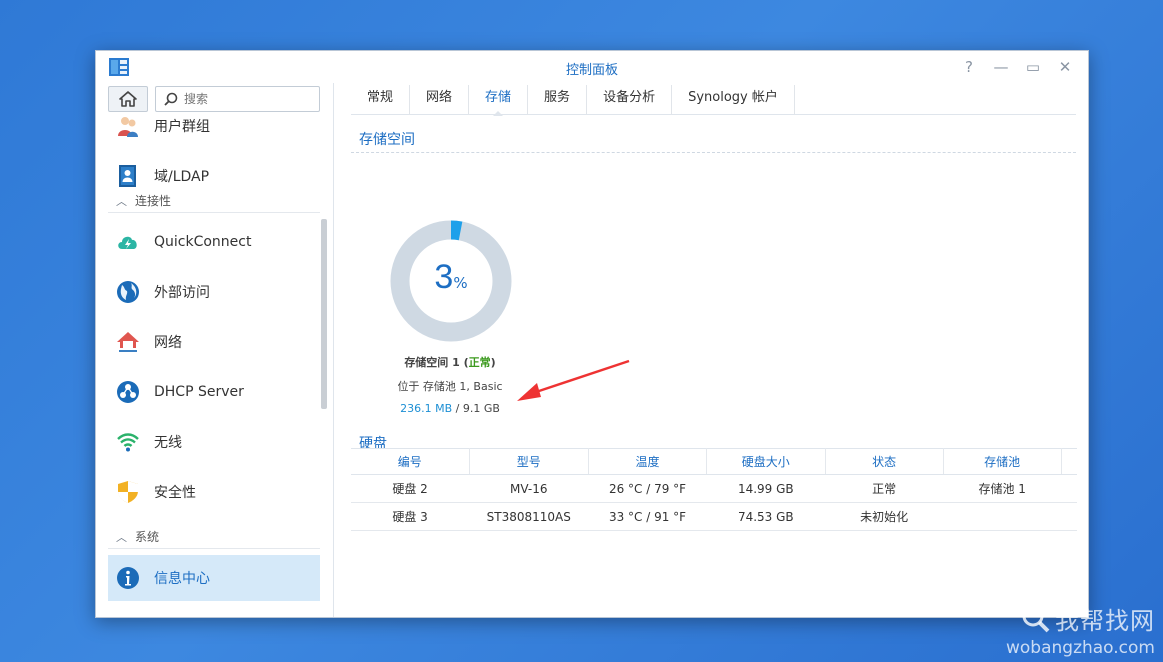  Describe the element at coordinates (766, 461) in the screenshot. I see `column-header-size: 硬盘大小` at that location.